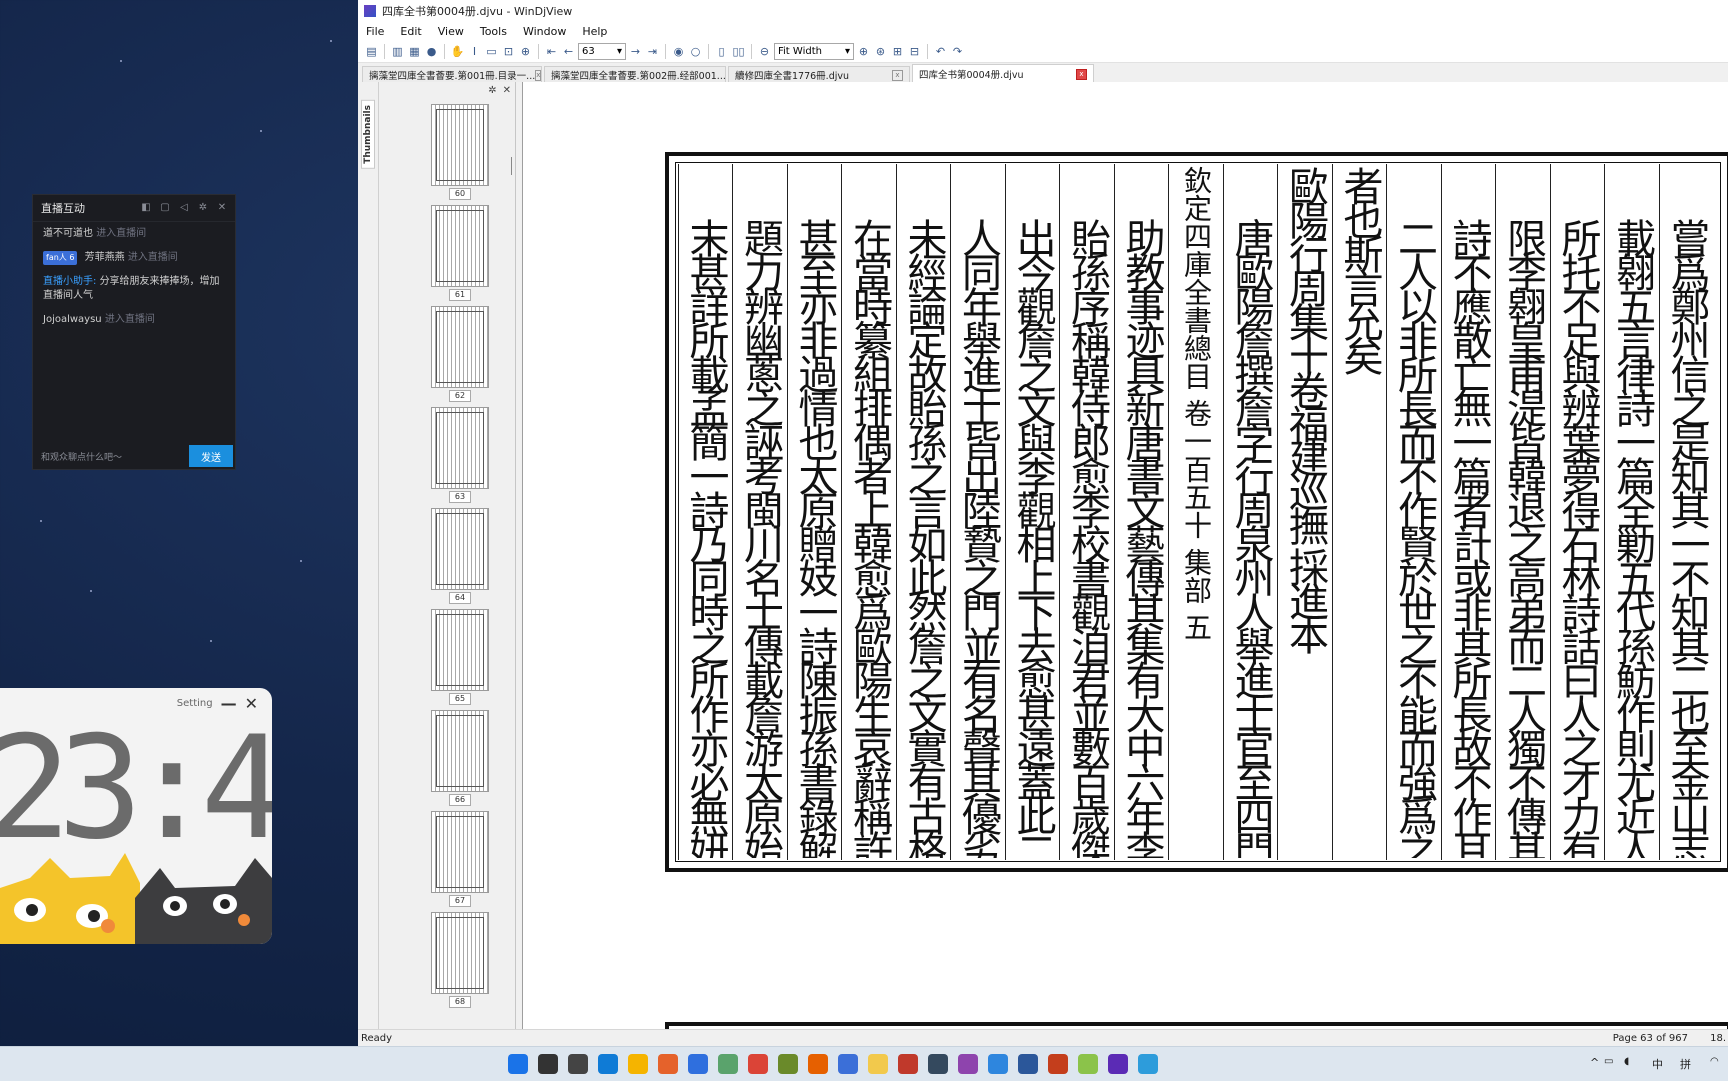  I want to click on send-button: 发送, so click(211, 456).